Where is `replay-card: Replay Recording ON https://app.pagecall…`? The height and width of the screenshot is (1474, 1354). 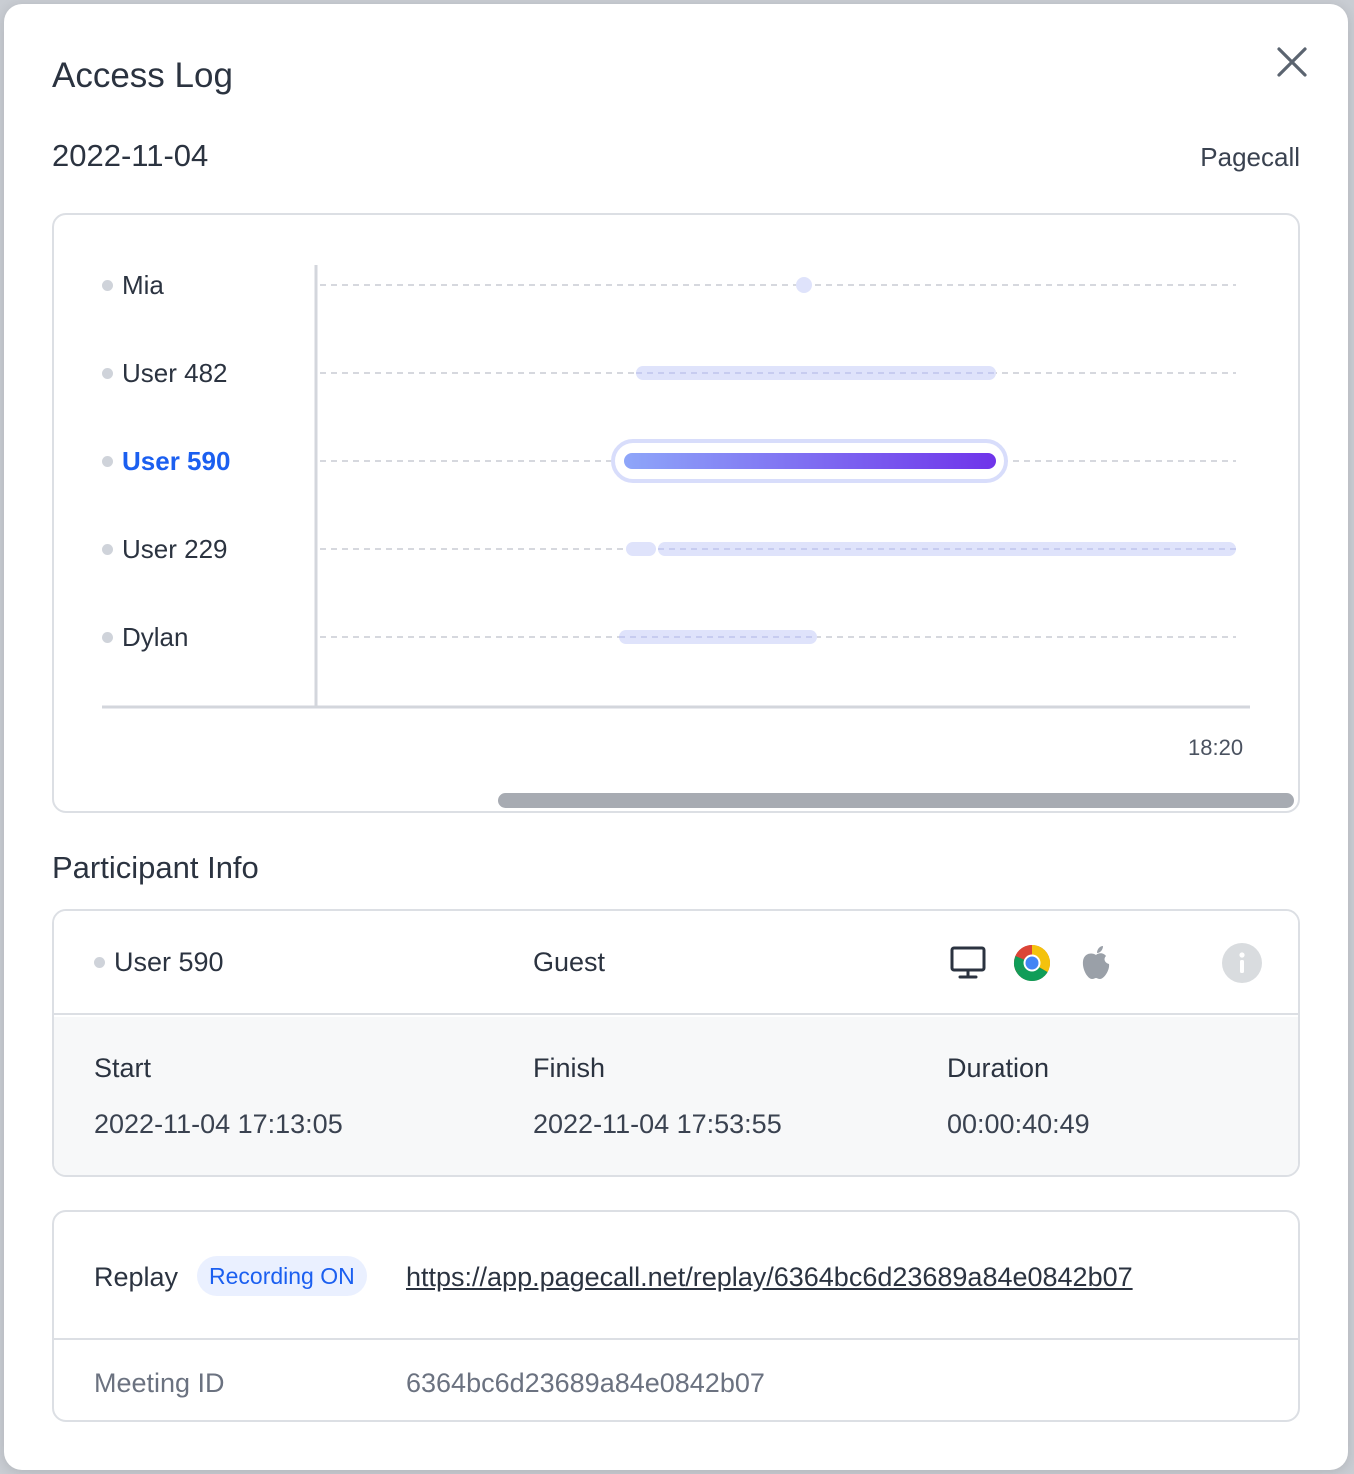
replay-card: Replay Recording ON https://app.pagecall… is located at coordinates (676, 1316).